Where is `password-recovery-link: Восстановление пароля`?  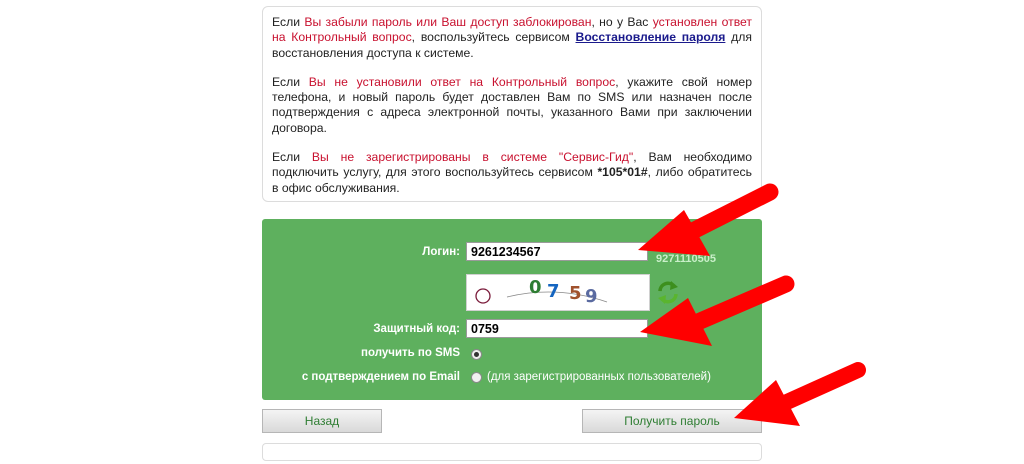 password-recovery-link: Восстановление пароля is located at coordinates (651, 37).